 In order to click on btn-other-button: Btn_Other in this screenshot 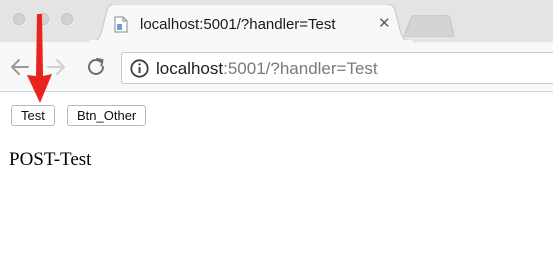, I will do `click(107, 115)`.